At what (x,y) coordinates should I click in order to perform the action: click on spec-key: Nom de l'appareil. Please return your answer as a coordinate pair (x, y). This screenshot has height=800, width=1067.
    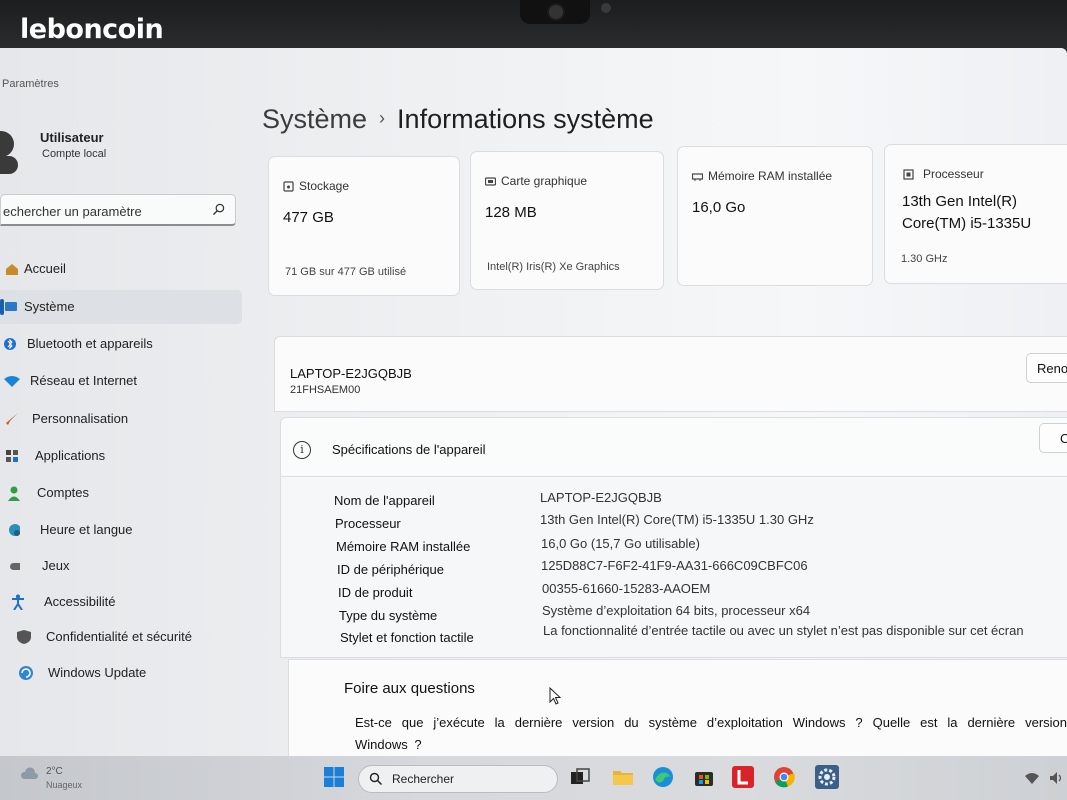
    Looking at the image, I should click on (384, 500).